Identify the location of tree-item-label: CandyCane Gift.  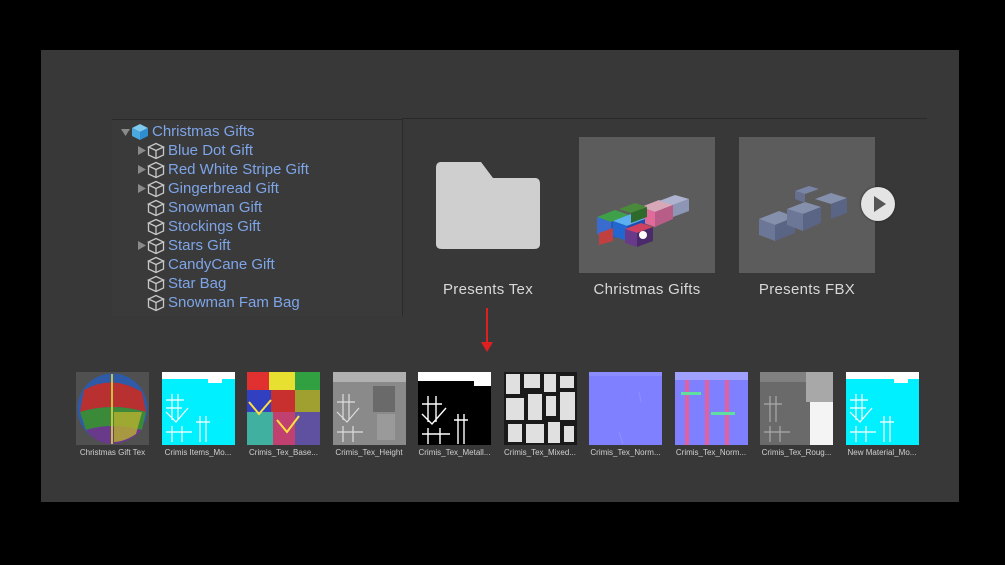
(221, 264).